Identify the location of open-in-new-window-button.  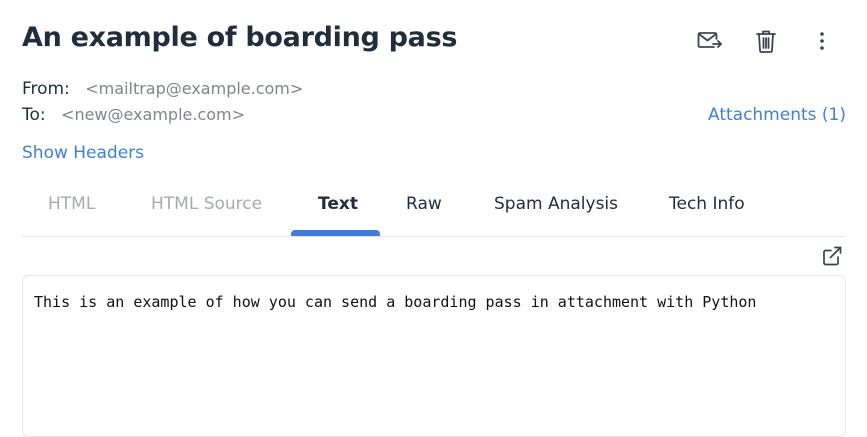
(832, 256).